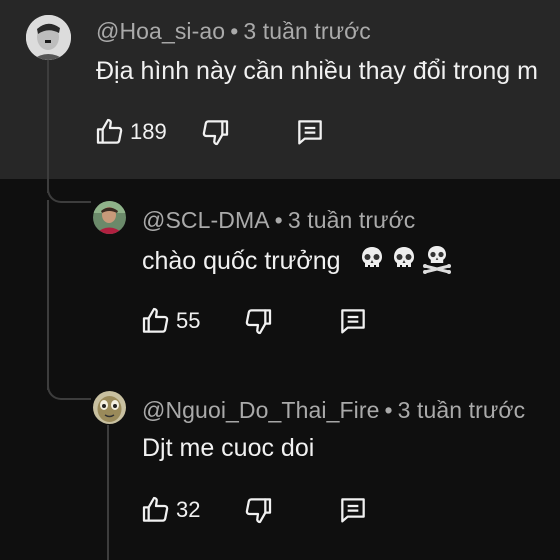  Describe the element at coordinates (160, 31) in the screenshot. I see `author-handle: @Hoa_si-ao` at that location.